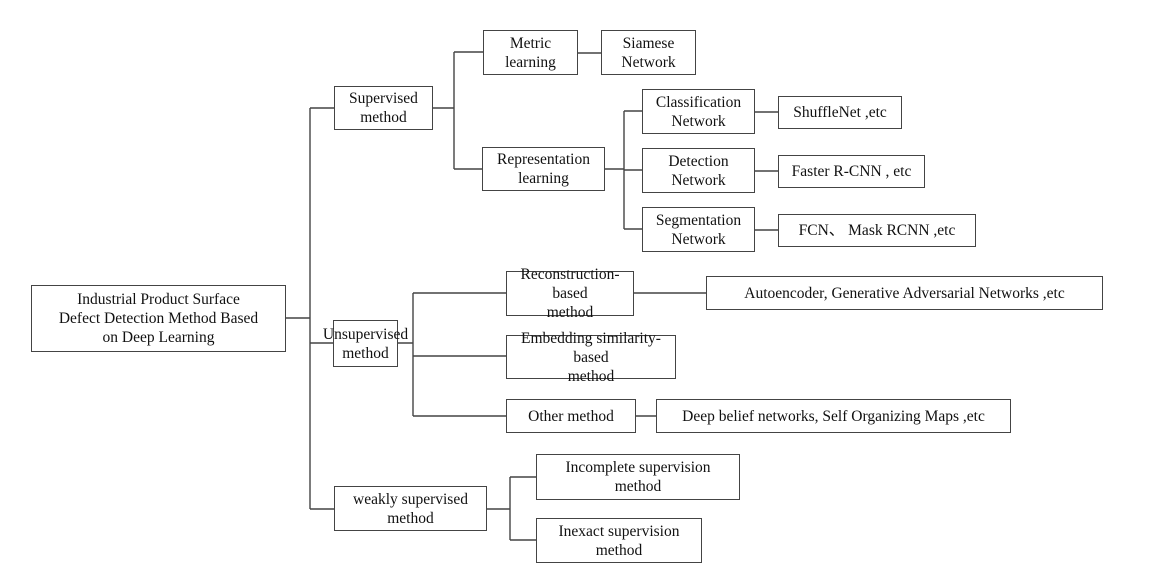  I want to click on node-siamese-network: Siamese Network, so click(648, 52).